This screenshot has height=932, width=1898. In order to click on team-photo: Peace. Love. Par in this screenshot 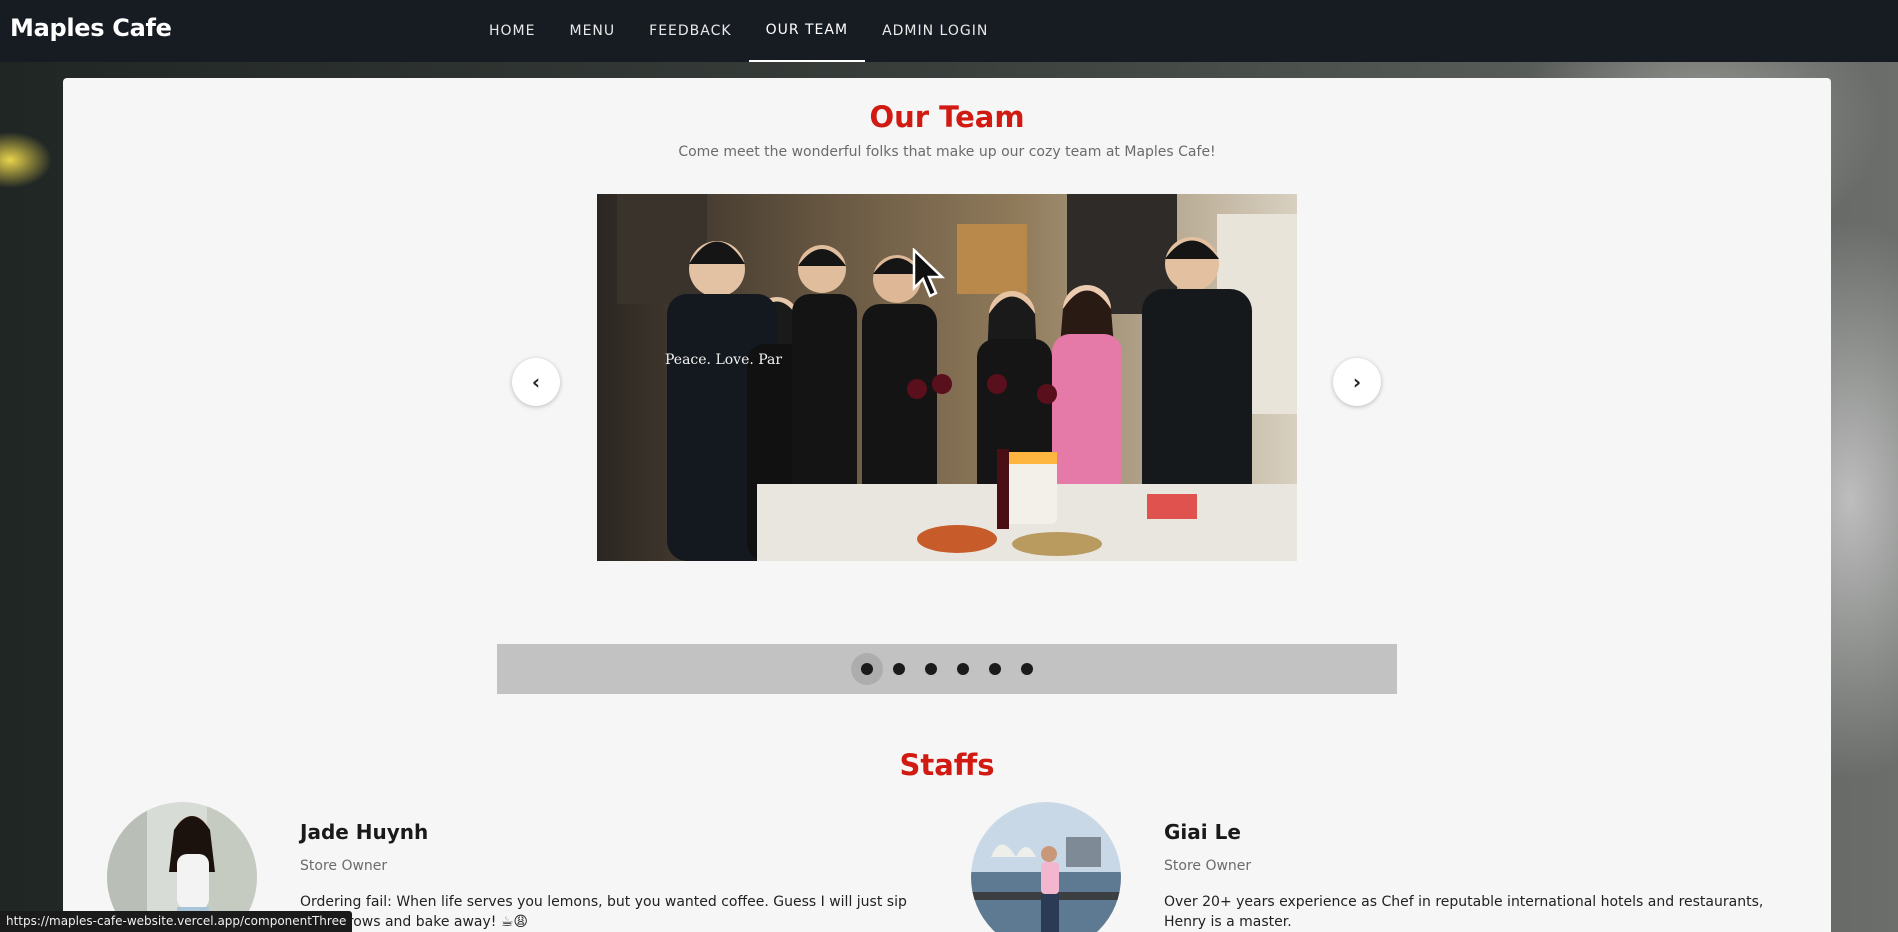, I will do `click(947, 377)`.